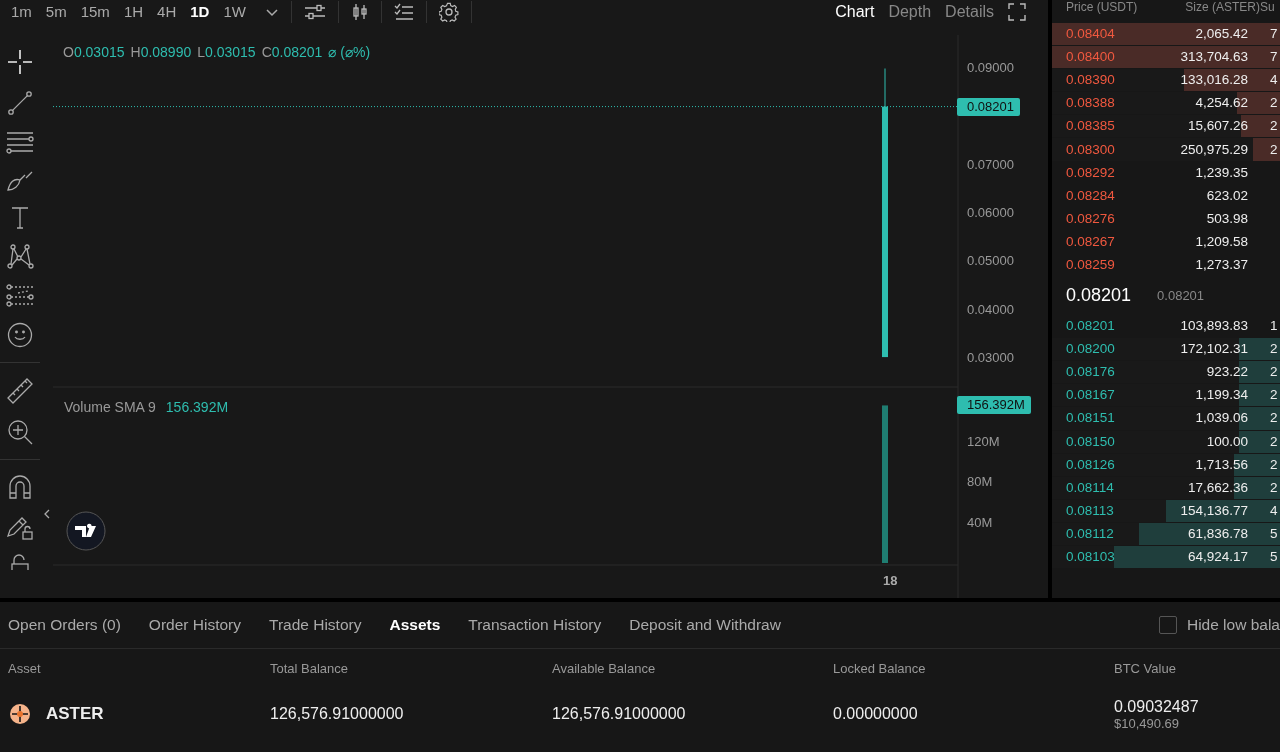  What do you see at coordinates (1091, 372) in the screenshot?
I see `bid-price: 0.08176` at bounding box center [1091, 372].